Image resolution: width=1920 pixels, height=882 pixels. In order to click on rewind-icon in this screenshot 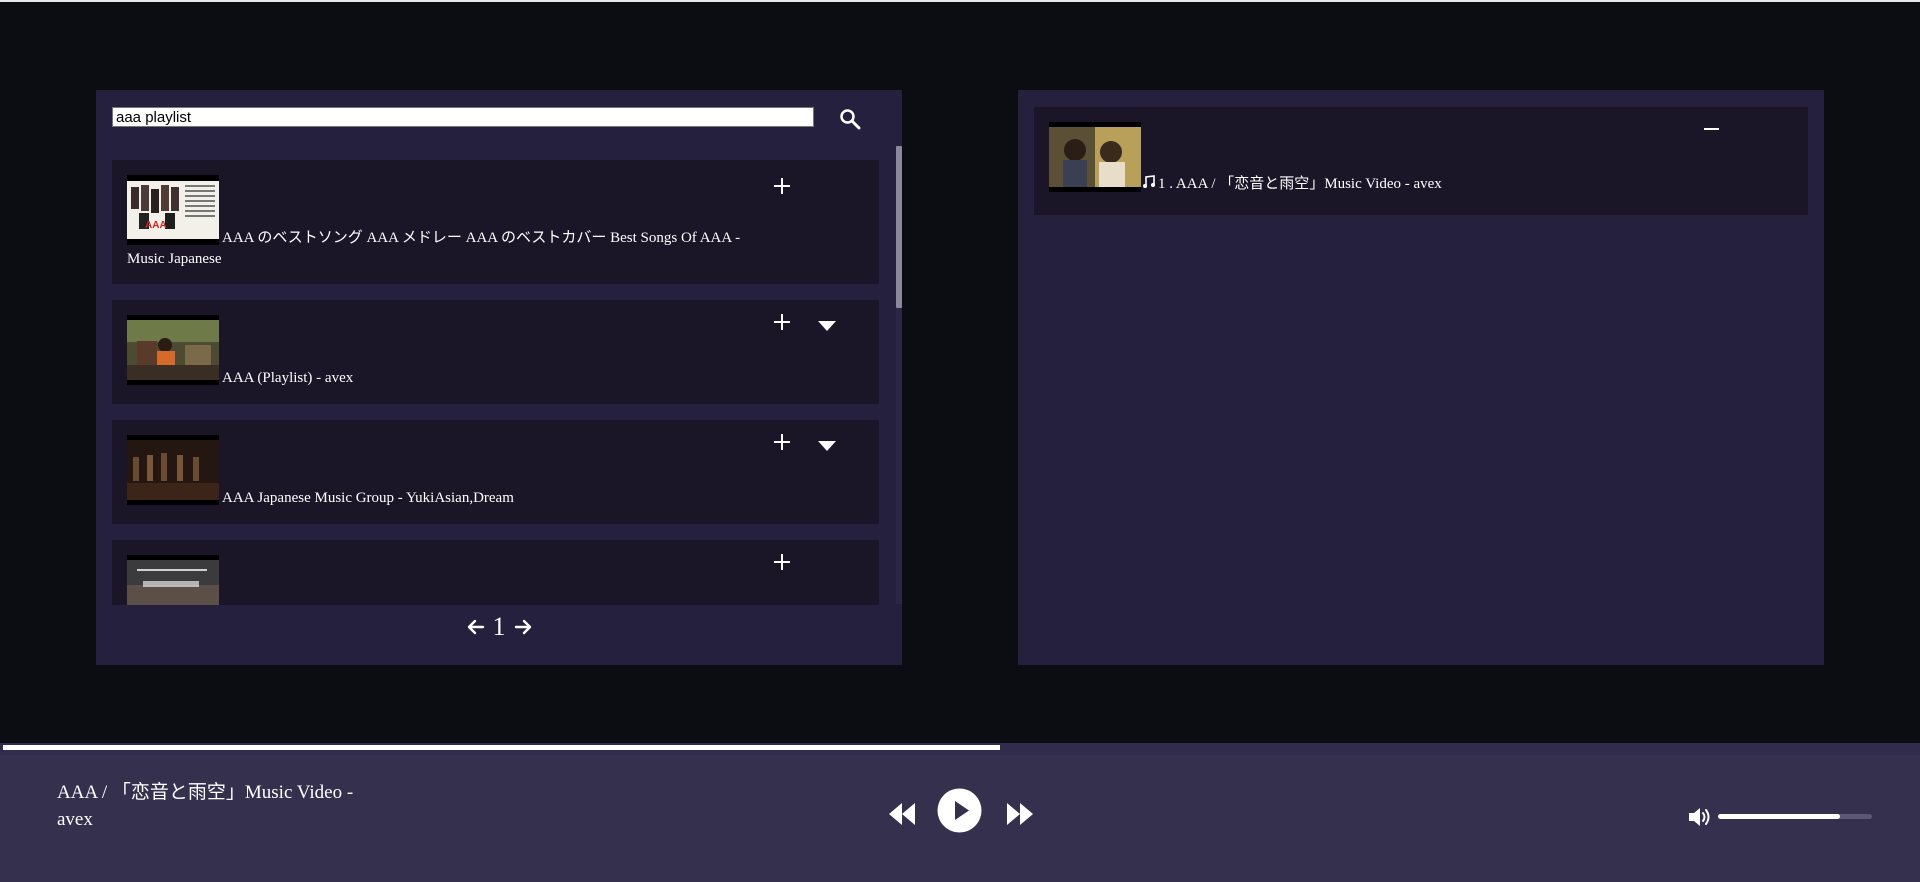, I will do `click(902, 814)`.